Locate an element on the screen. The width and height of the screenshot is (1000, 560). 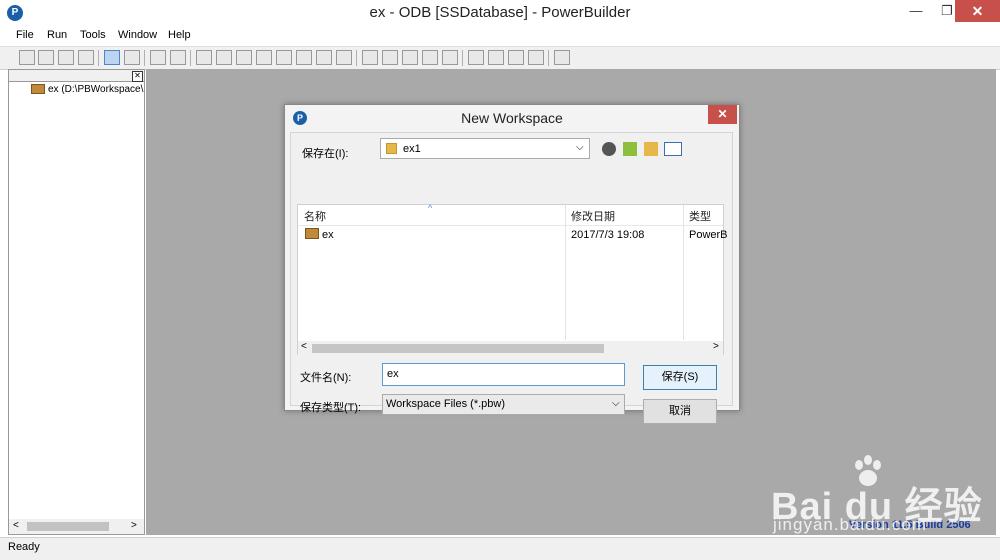
stop-debug-icon is located at coordinates (516, 57).